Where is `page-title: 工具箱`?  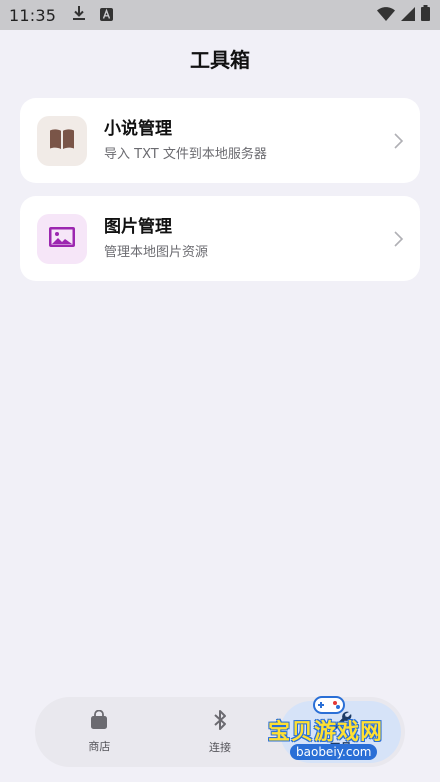
page-title: 工具箱 is located at coordinates (220, 60).